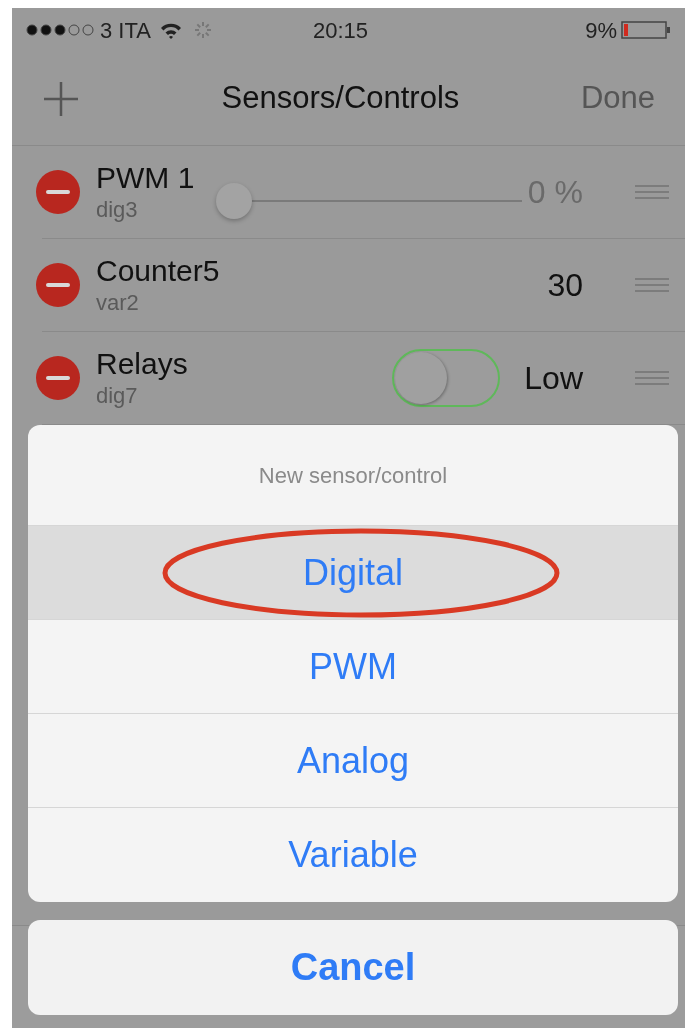 The width and height of the screenshot is (685, 1028). What do you see at coordinates (446, 378) in the screenshot?
I see `toggle-switch` at bounding box center [446, 378].